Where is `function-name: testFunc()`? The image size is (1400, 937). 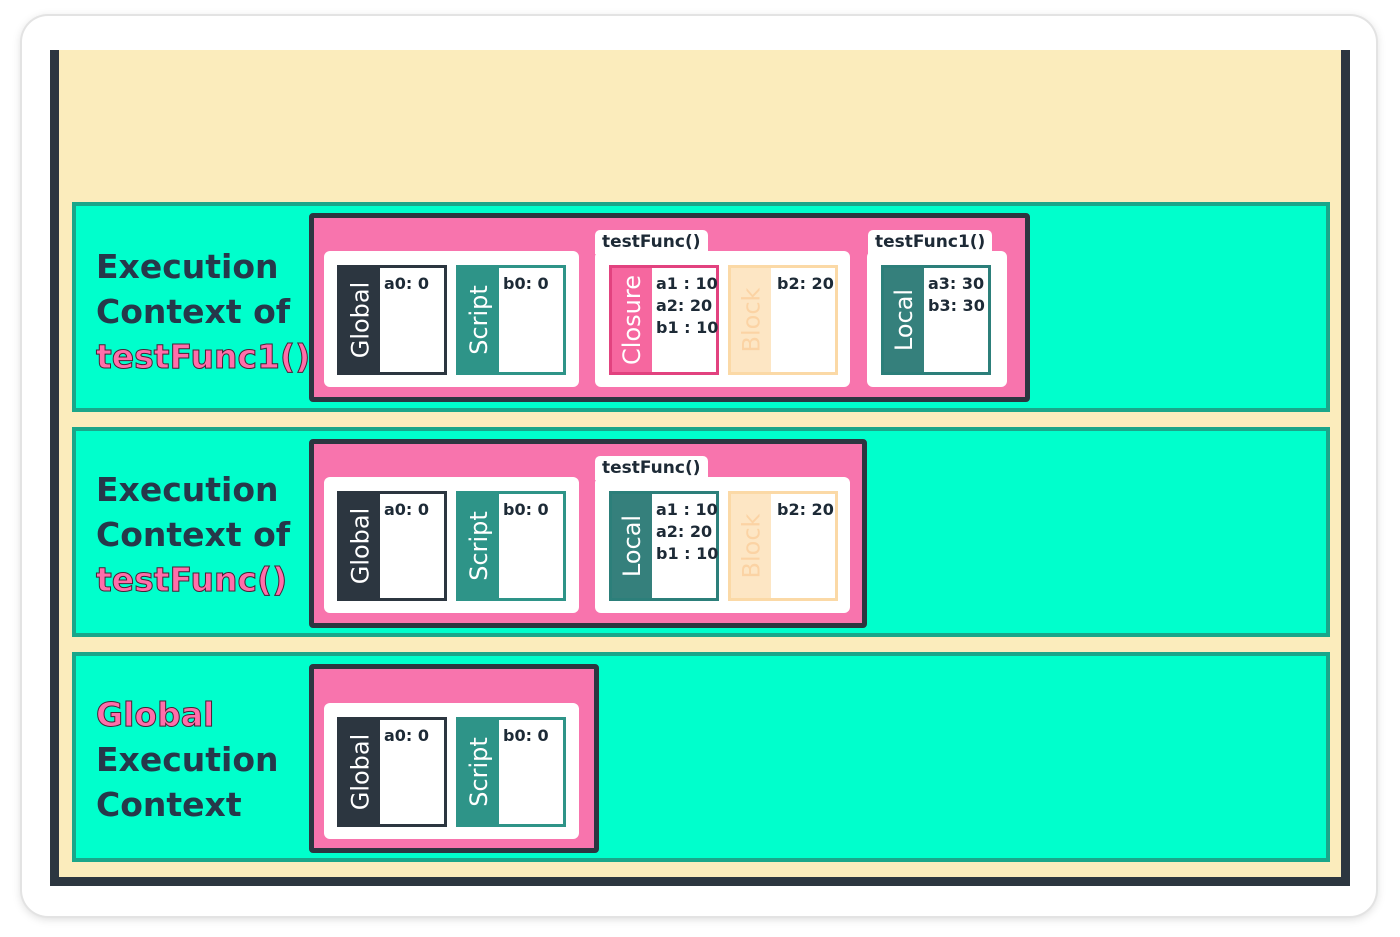 function-name: testFunc() is located at coordinates (191, 580).